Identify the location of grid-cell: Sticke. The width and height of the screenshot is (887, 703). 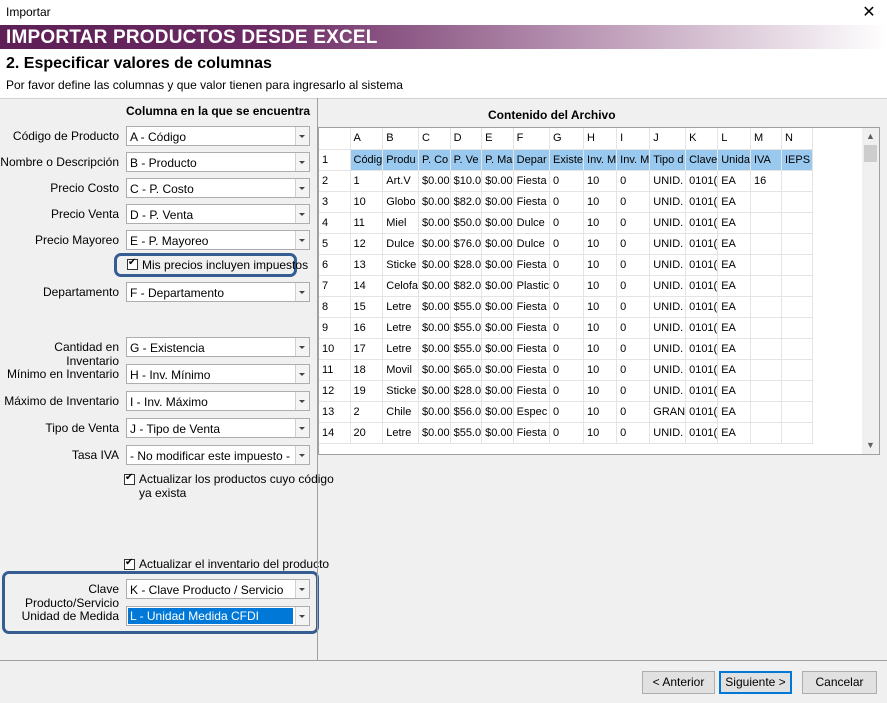
(401, 391).